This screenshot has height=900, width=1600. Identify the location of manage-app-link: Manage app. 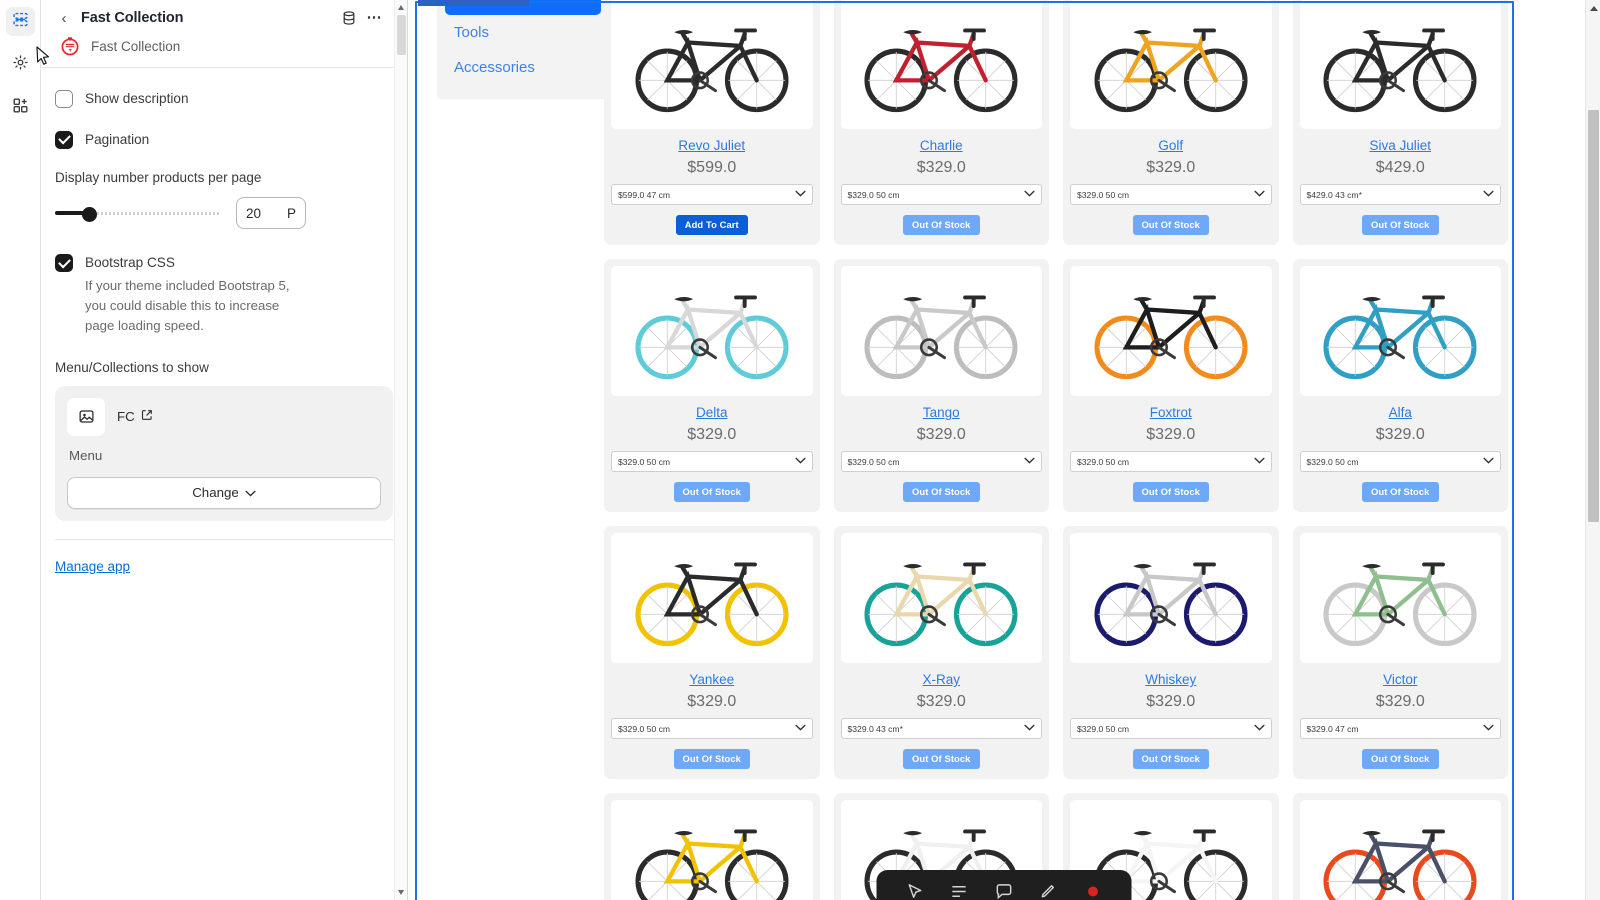
(92, 566).